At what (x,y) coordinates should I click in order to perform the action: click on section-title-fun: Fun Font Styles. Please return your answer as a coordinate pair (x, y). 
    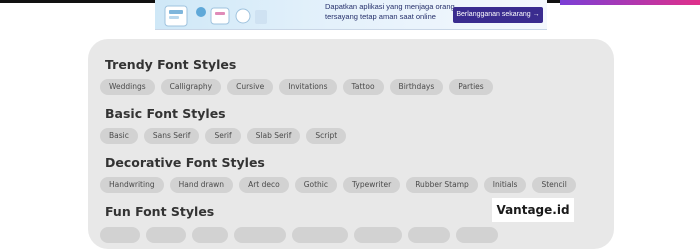
    Looking at the image, I should click on (160, 211).